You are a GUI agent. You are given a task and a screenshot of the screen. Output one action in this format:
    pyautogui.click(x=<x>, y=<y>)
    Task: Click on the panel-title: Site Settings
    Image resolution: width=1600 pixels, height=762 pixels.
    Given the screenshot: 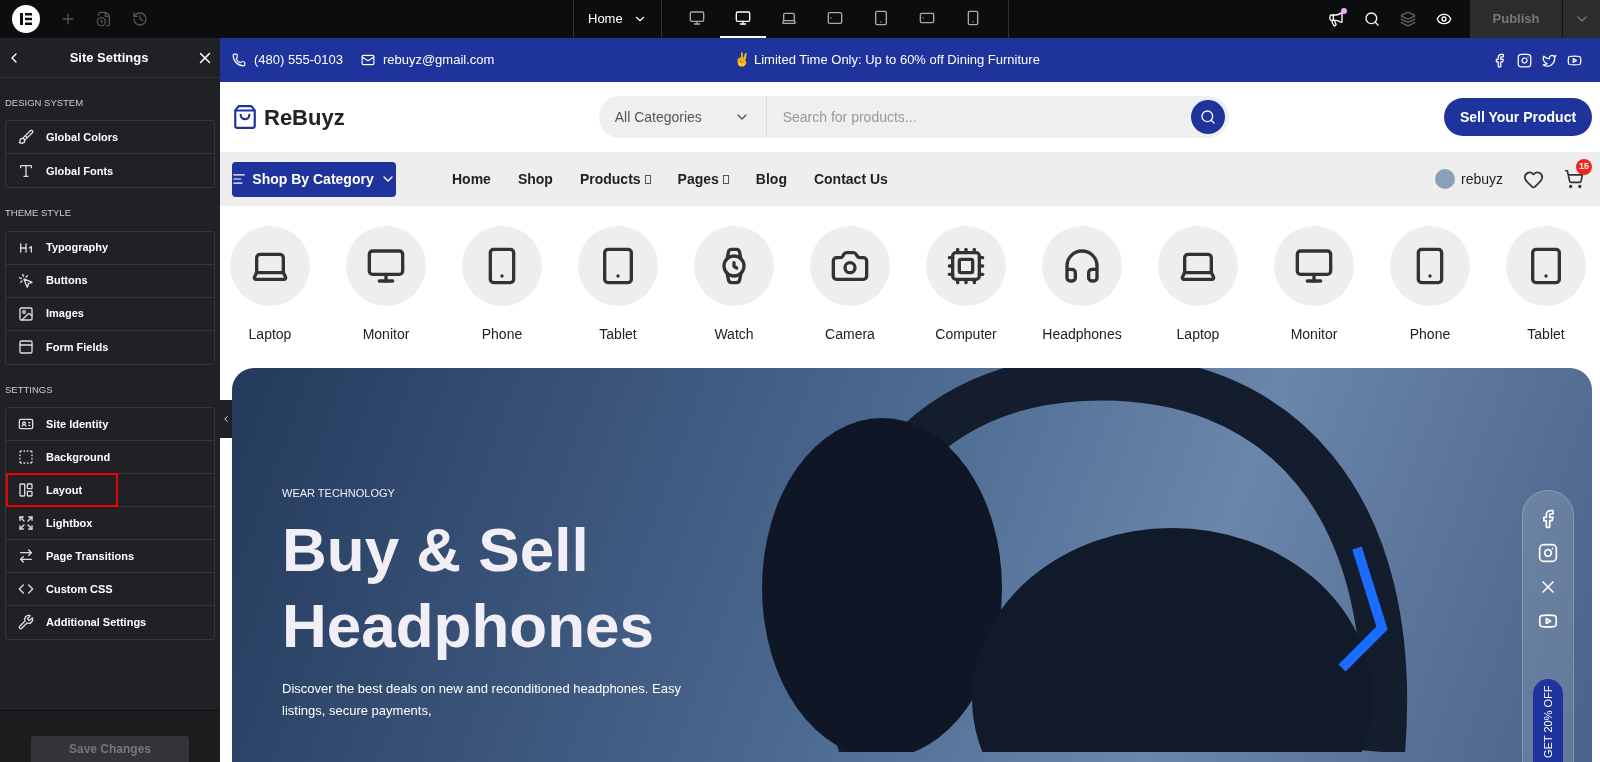 What is the action you would take?
    pyautogui.click(x=109, y=57)
    